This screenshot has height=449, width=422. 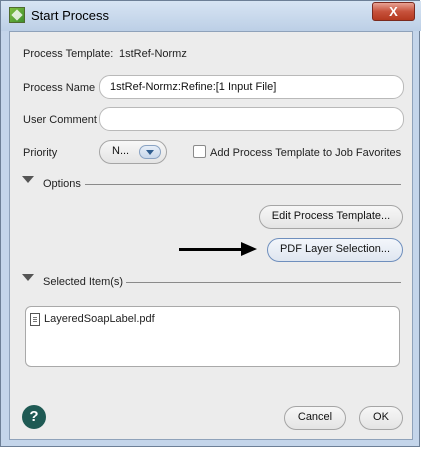 What do you see at coordinates (70, 15) in the screenshot?
I see `window-title: Start Process` at bounding box center [70, 15].